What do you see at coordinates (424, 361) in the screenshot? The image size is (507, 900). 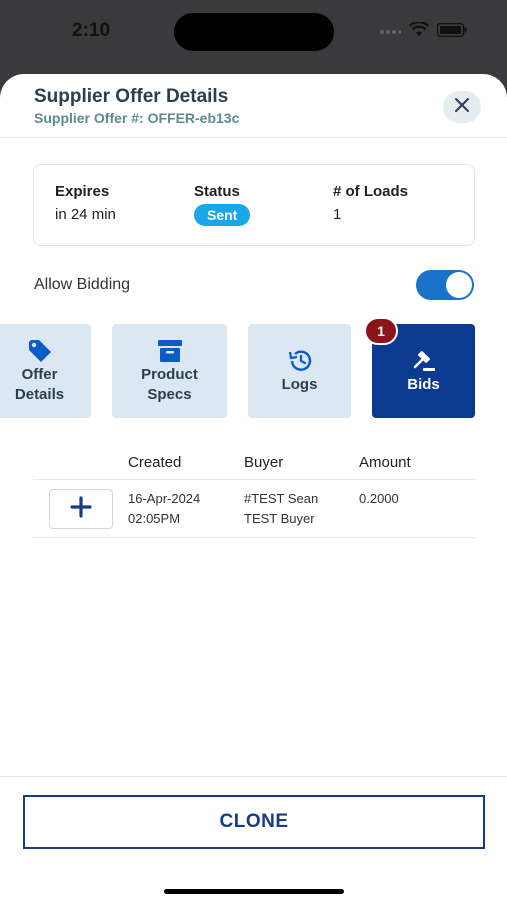 I see `gavel-icon` at bounding box center [424, 361].